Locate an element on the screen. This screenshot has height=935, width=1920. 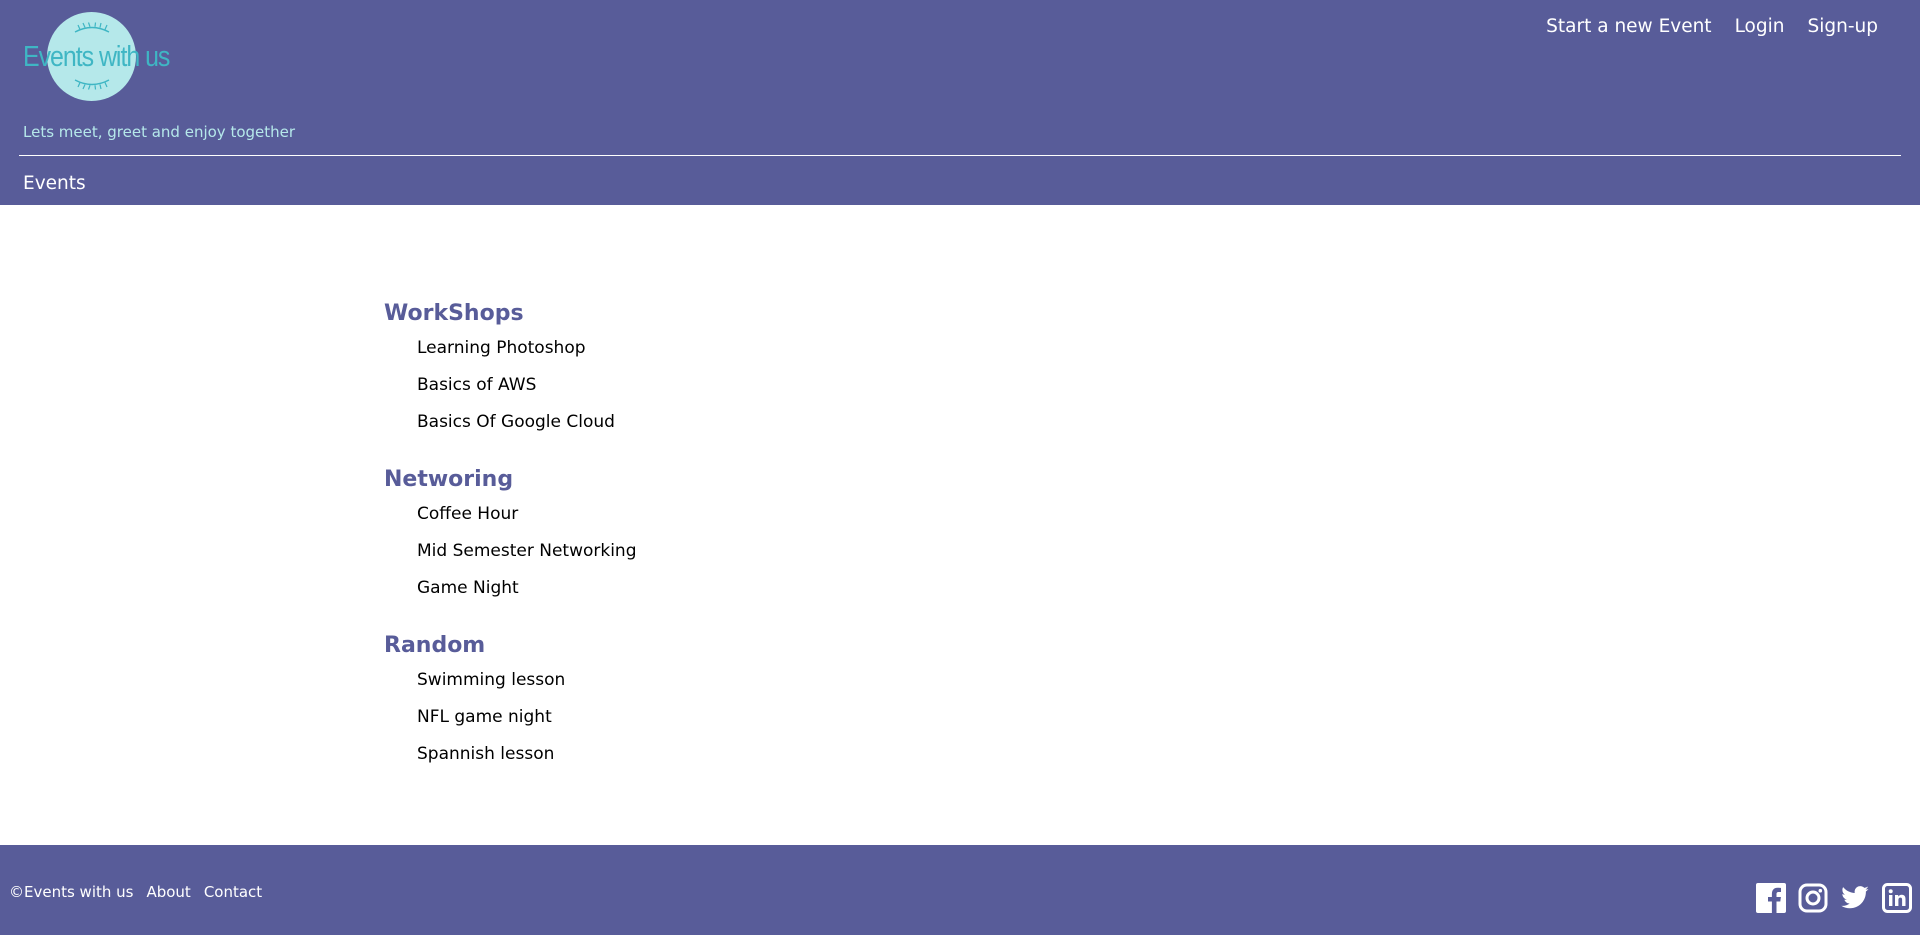
event-link: Spannish lesson is located at coordinates (485, 754).